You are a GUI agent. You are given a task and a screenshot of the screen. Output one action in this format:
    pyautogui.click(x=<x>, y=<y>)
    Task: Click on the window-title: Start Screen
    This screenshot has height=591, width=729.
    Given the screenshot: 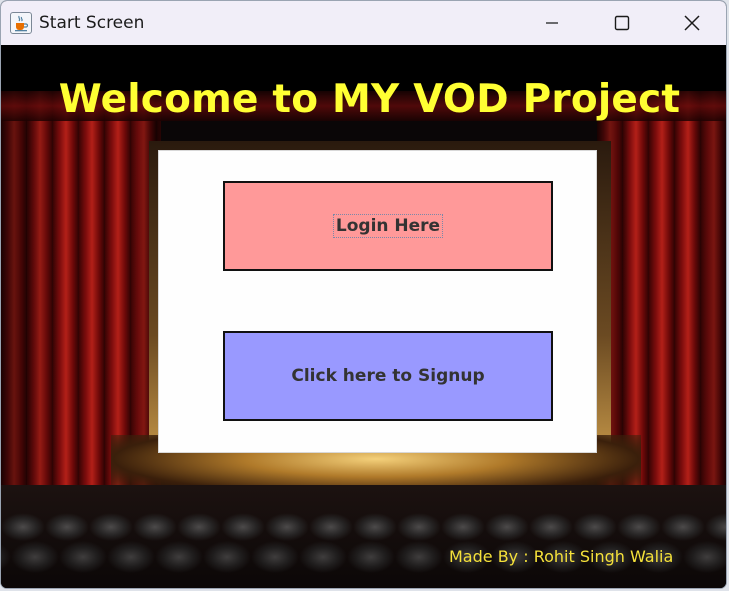 What is the action you would take?
    pyautogui.click(x=92, y=23)
    